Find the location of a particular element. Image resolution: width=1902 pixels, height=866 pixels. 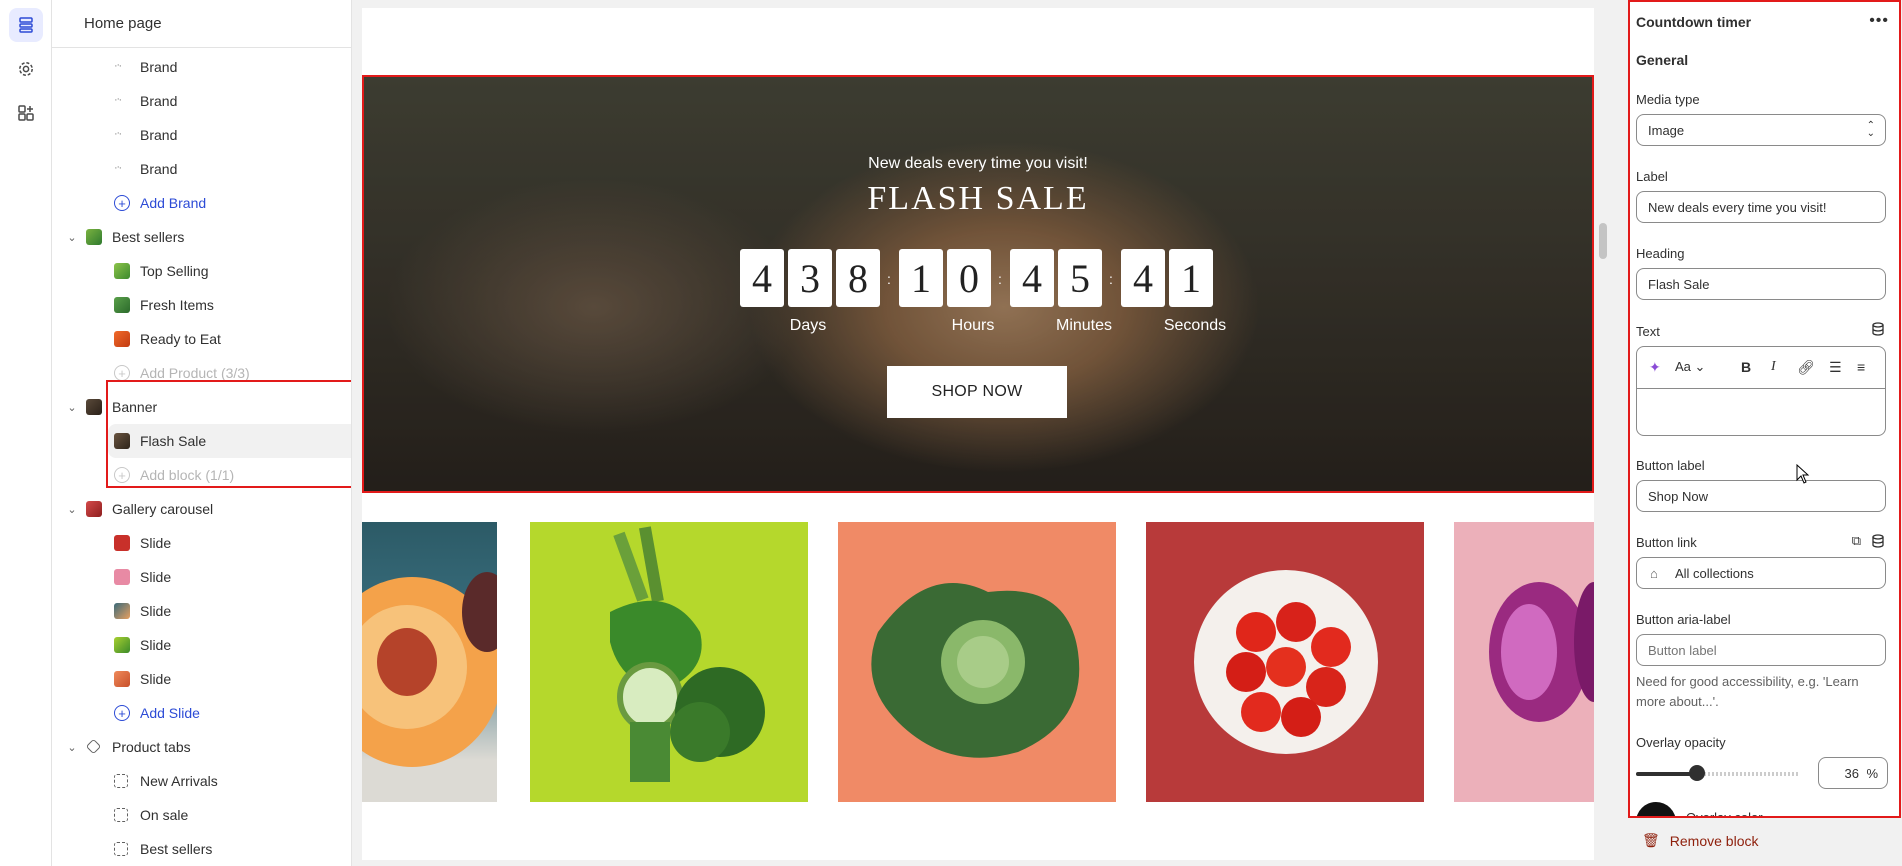

tree-section-best-sellers: ⌄ Best sellers is located at coordinates (193, 237).